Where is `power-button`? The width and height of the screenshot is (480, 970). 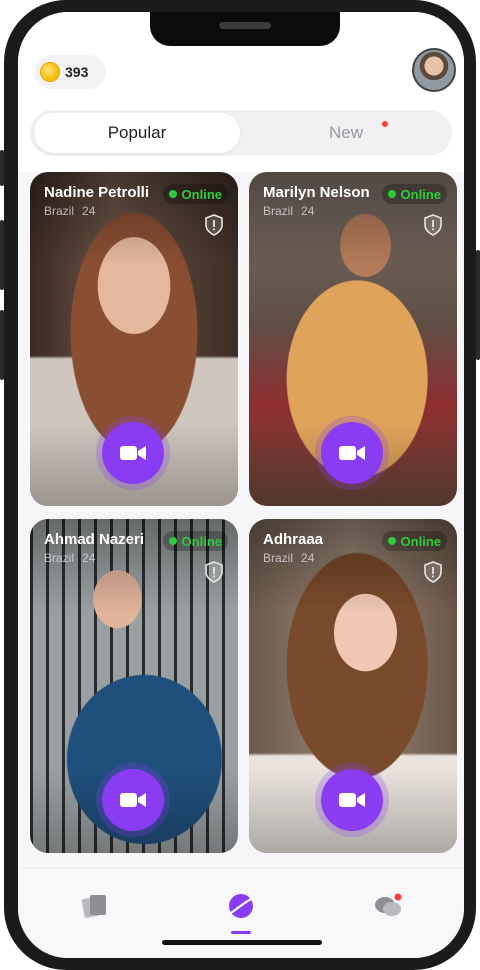
power-button is located at coordinates (478, 305).